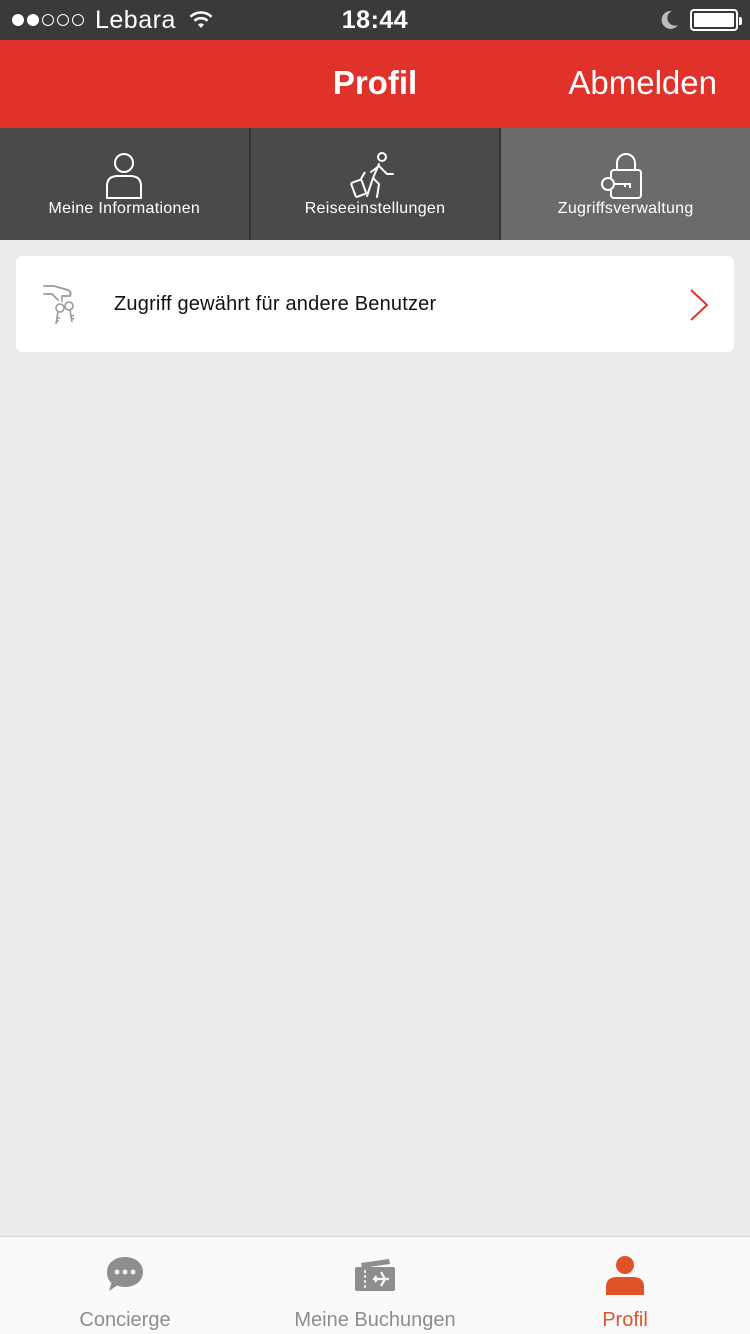 The height and width of the screenshot is (1334, 750). Describe the element at coordinates (124, 176) in the screenshot. I see `person-icon` at that location.